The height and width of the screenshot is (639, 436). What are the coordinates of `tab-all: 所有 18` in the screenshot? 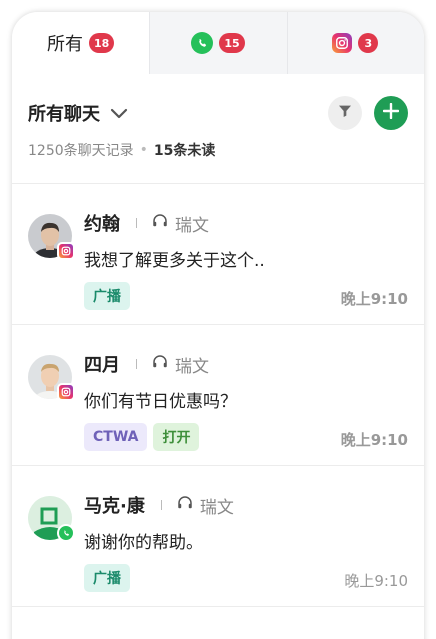 It's located at (81, 43).